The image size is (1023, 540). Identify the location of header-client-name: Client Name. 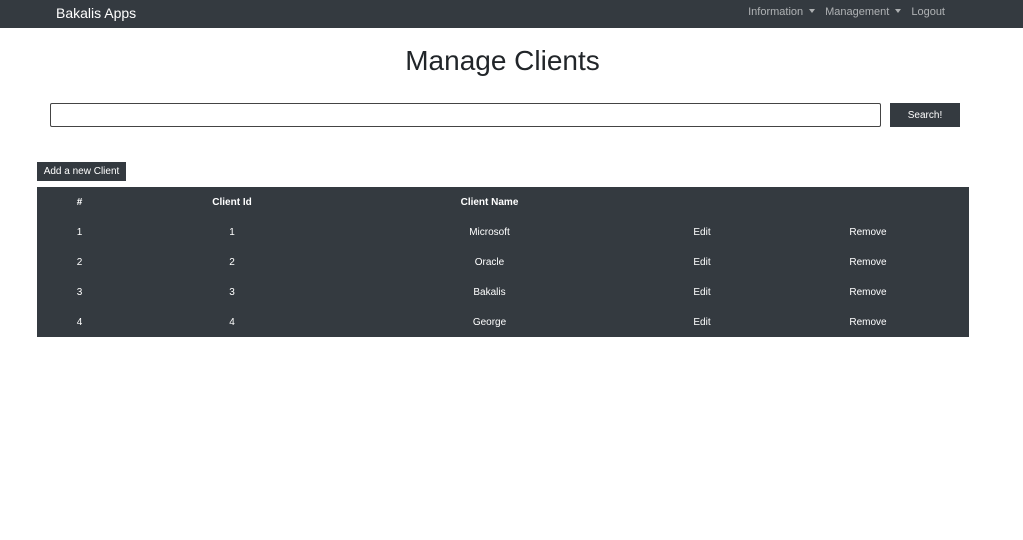
(489, 202).